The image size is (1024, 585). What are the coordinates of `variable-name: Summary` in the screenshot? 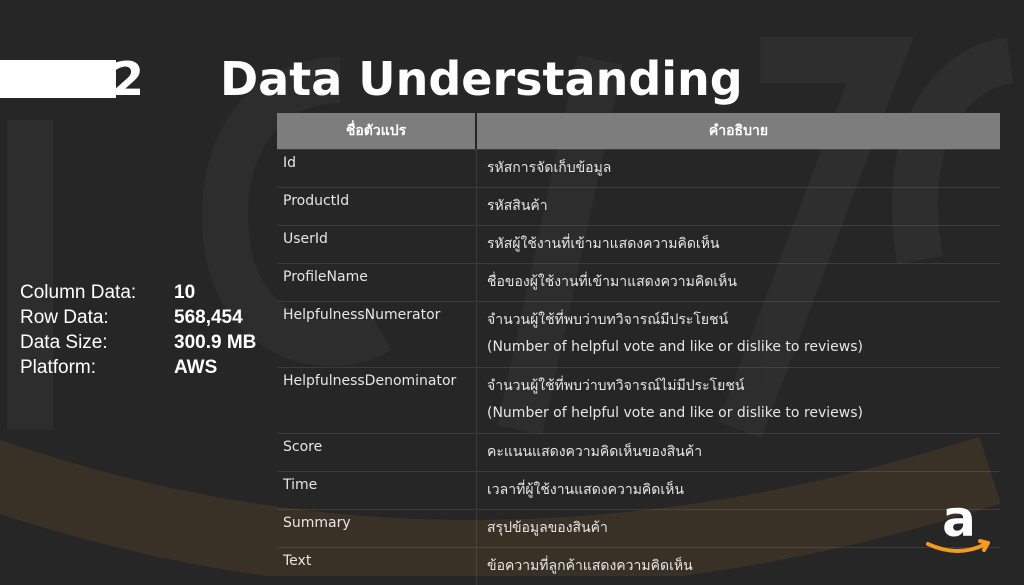 It's located at (377, 528).